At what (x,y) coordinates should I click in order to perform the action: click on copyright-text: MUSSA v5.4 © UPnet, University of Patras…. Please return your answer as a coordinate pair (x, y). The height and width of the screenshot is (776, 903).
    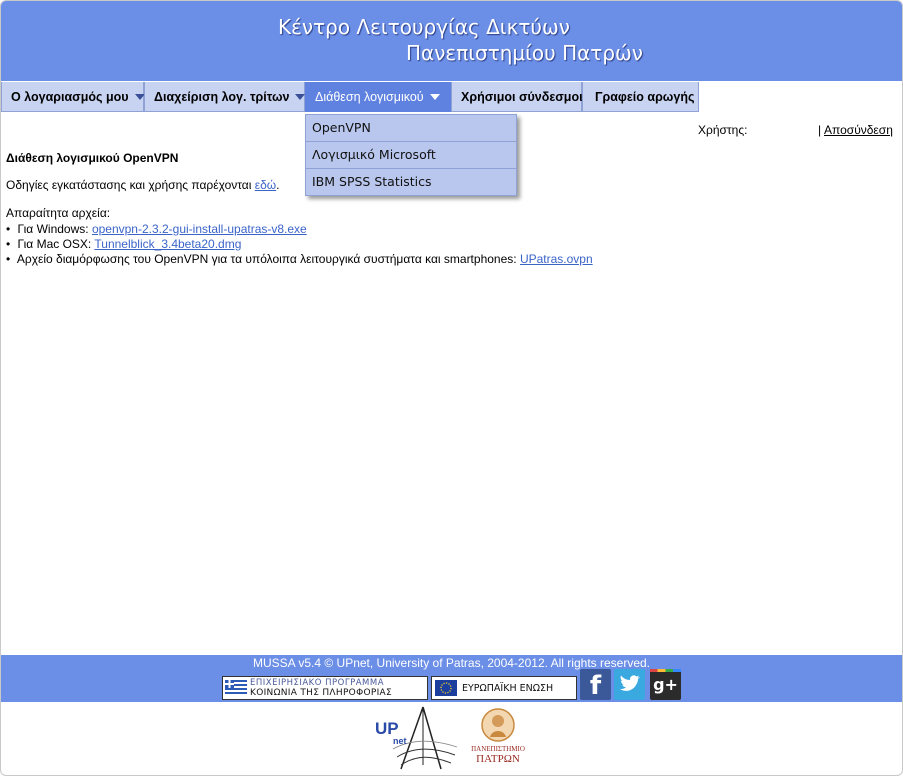
    Looking at the image, I should click on (451, 663).